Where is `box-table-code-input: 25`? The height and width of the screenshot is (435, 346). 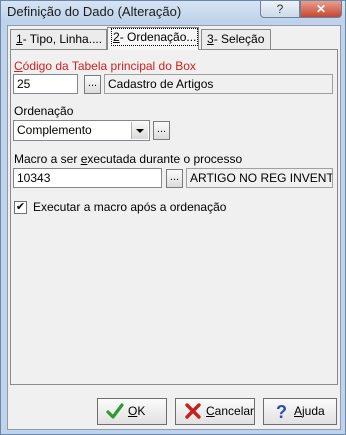 box-table-code-input: 25 is located at coordinates (45, 84).